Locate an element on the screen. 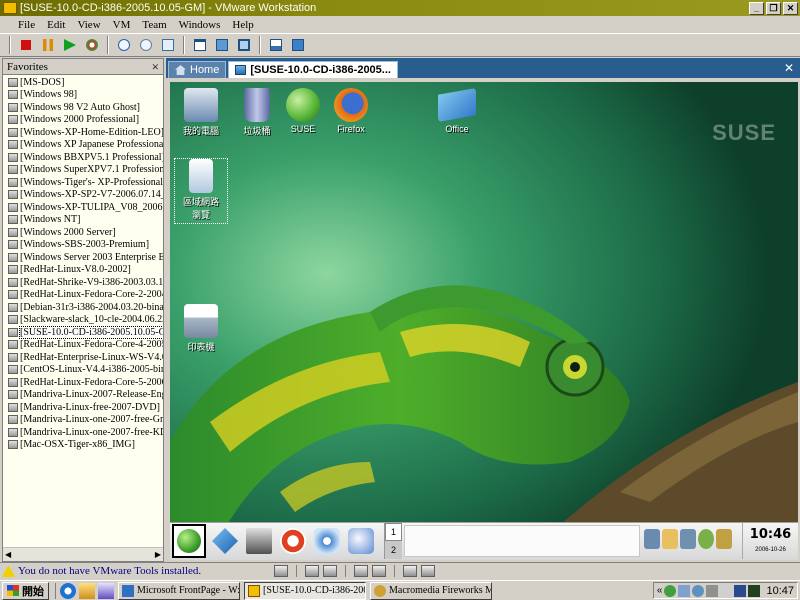 The height and width of the screenshot is (600, 800). guest-task-list is located at coordinates (522, 541).